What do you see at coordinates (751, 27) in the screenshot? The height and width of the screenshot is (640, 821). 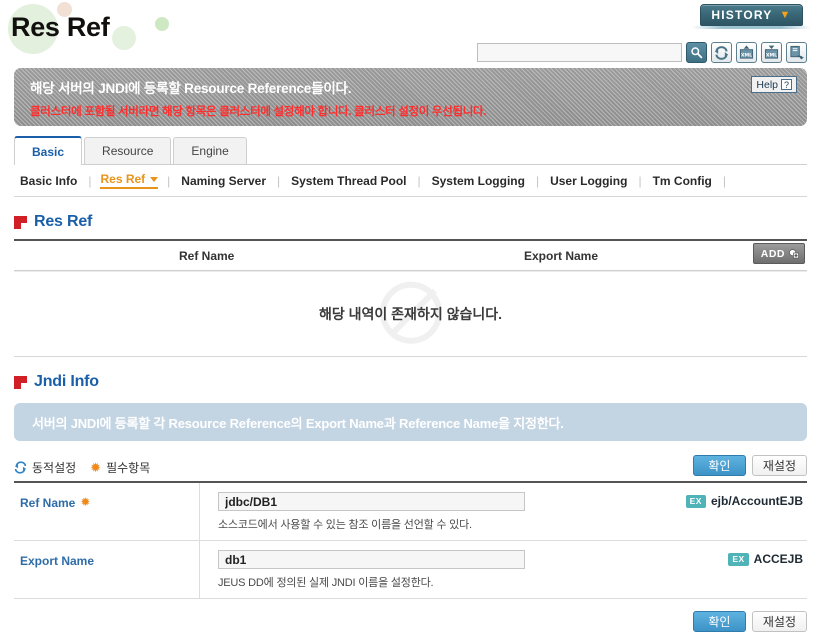 I see `history-underline` at bounding box center [751, 27].